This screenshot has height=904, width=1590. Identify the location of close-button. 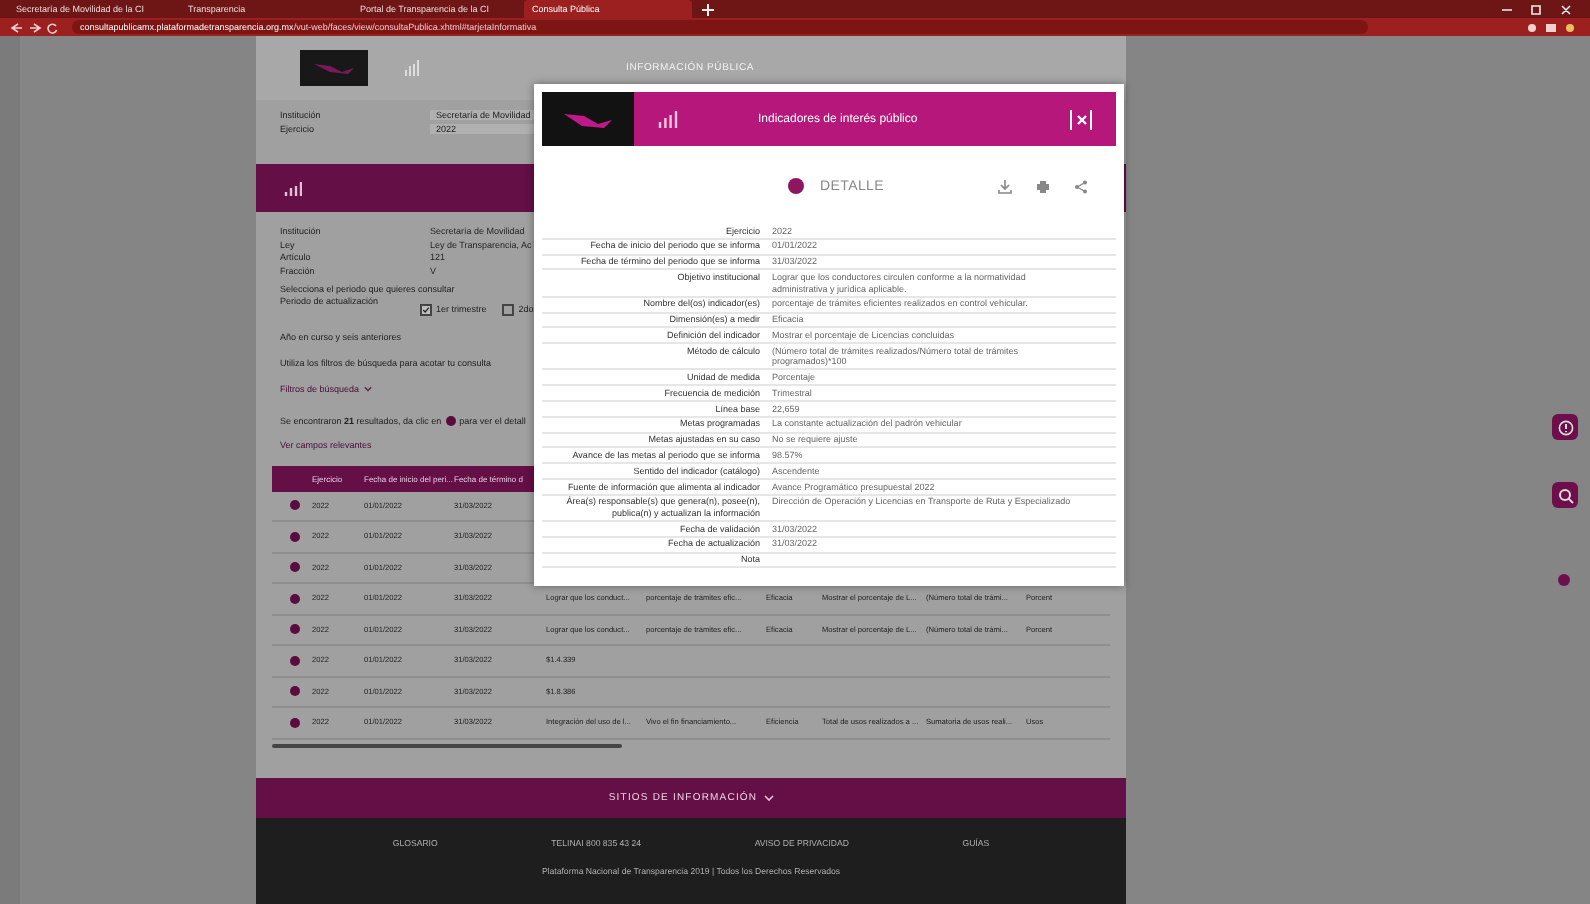
(1081, 119).